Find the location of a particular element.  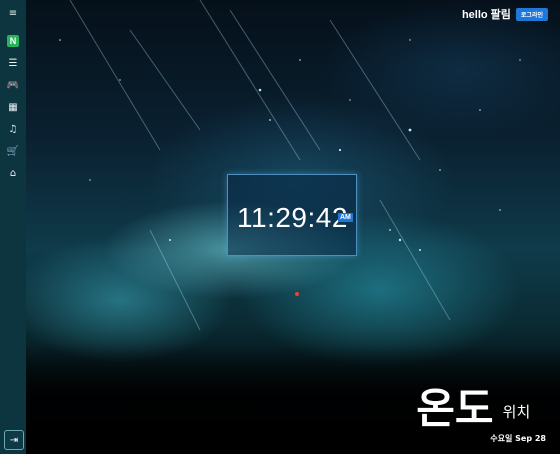

login-button: 로그라인 is located at coordinates (531, 14).